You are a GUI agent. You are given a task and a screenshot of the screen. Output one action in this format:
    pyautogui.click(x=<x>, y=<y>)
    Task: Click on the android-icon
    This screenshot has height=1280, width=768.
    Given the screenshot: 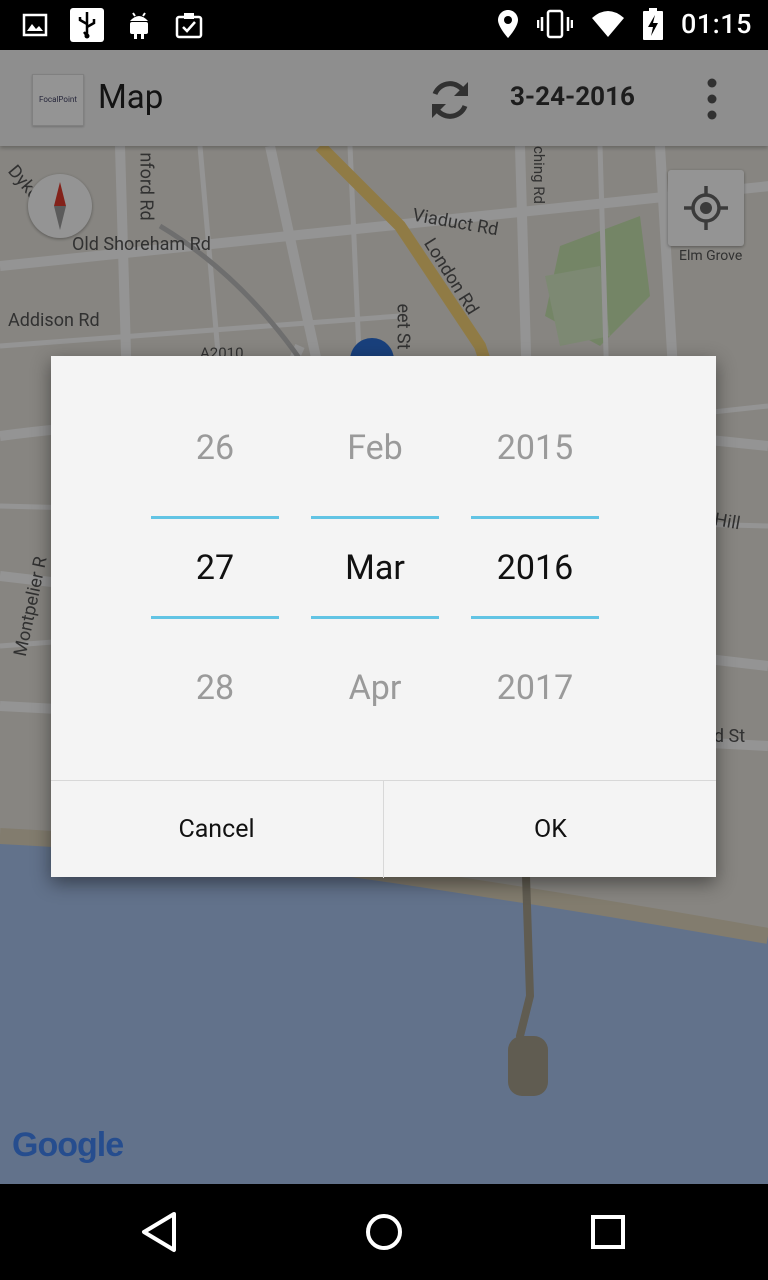 What is the action you would take?
    pyautogui.click(x=139, y=25)
    